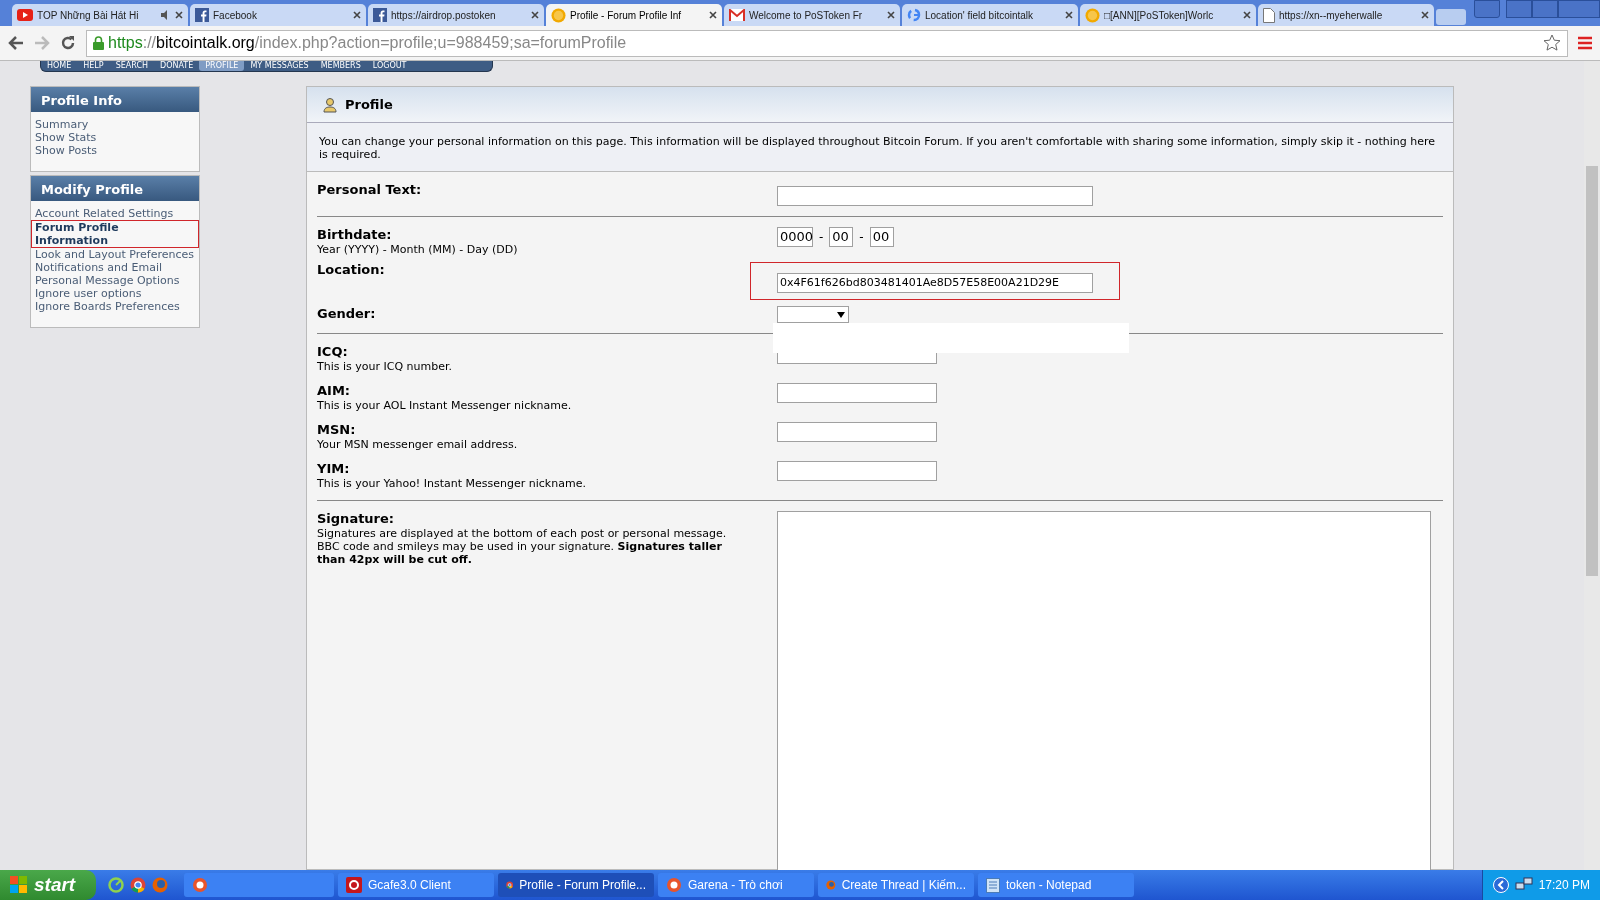  Describe the element at coordinates (16, 43) in the screenshot. I see `back-arrow-icon` at that location.